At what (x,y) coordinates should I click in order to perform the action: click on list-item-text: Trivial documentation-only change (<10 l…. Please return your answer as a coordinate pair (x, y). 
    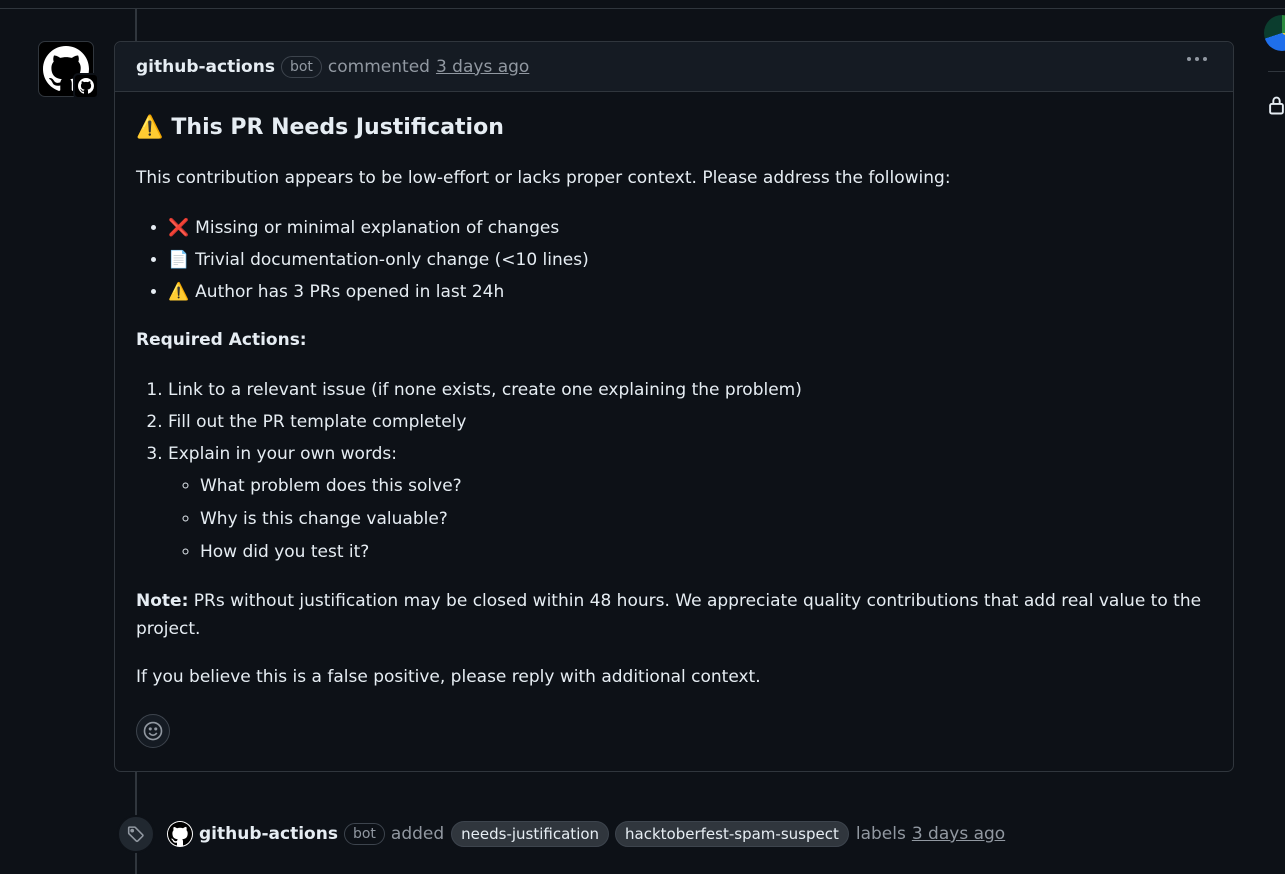
    Looking at the image, I should click on (392, 260).